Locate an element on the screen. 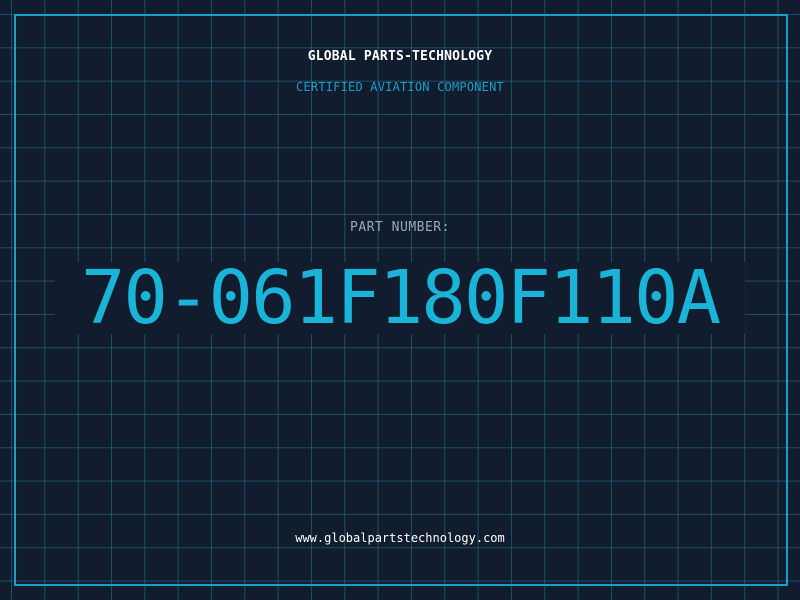 The image size is (800, 600). certification-subtitle: CERTIFIED AVIATION COMPONENT is located at coordinates (400, 87).